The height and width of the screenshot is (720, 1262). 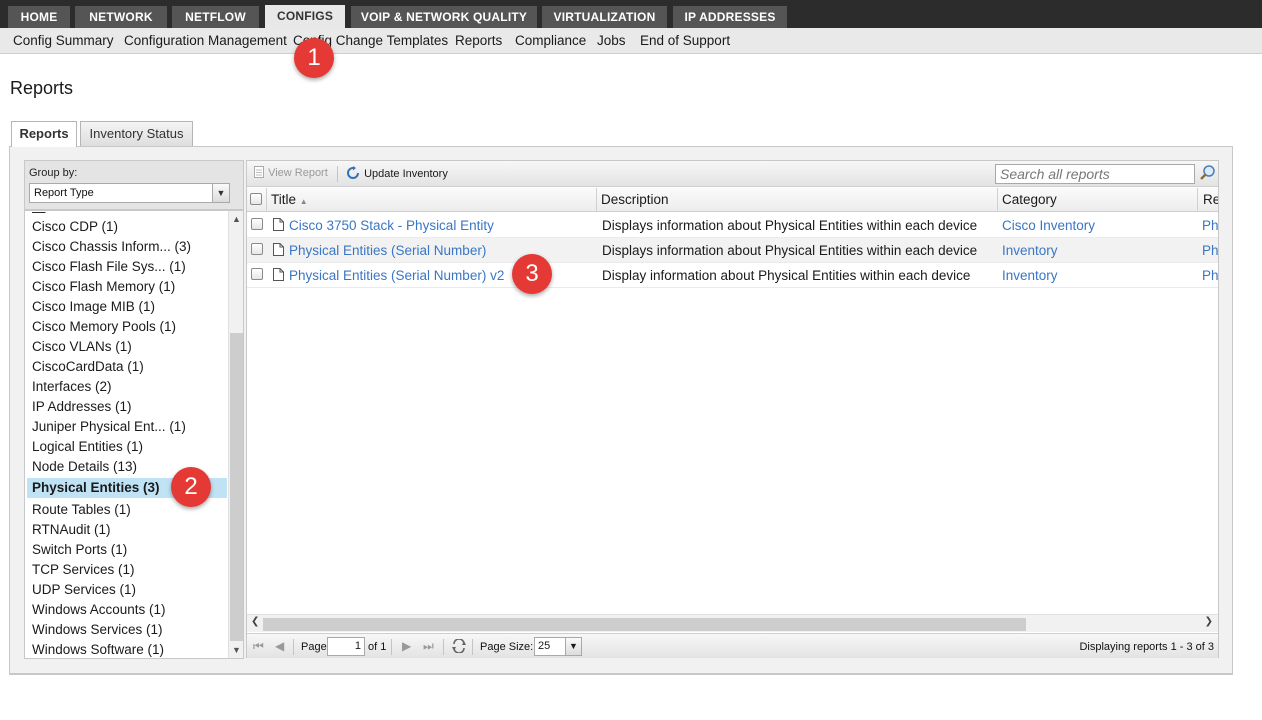 I want to click on tab-netflow: NETFLOW, so click(x=215, y=17).